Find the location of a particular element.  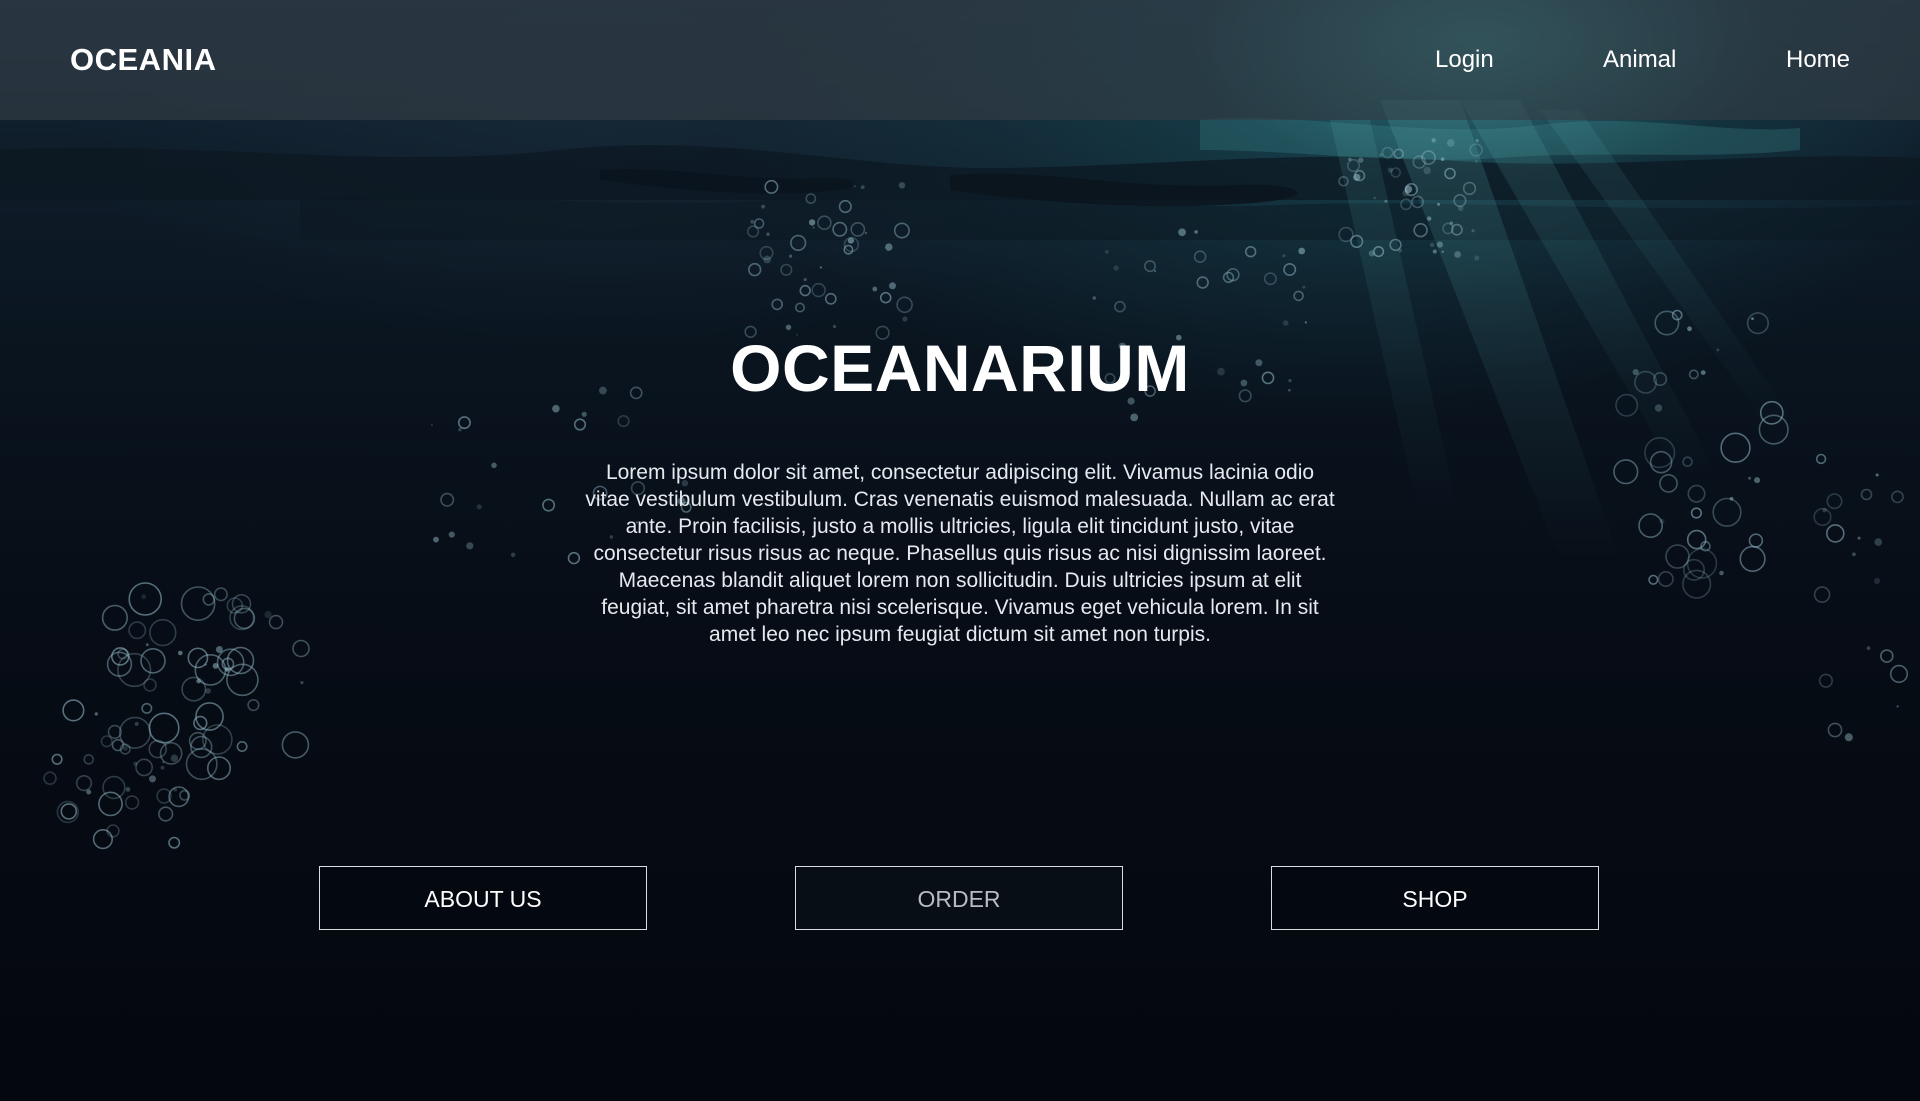

nav-link-animal: Animal is located at coordinates (1639, 60).